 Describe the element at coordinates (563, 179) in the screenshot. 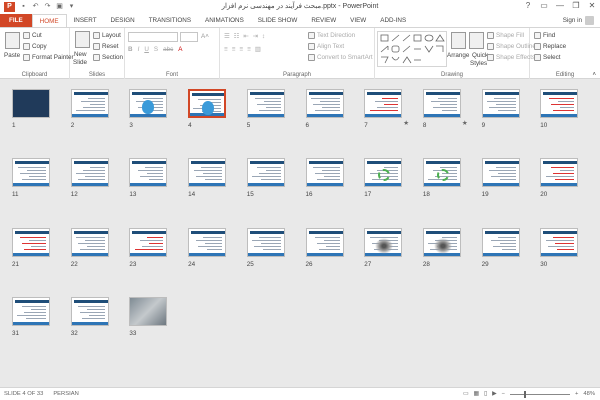

I see `slide-thumbnail: 20` at that location.